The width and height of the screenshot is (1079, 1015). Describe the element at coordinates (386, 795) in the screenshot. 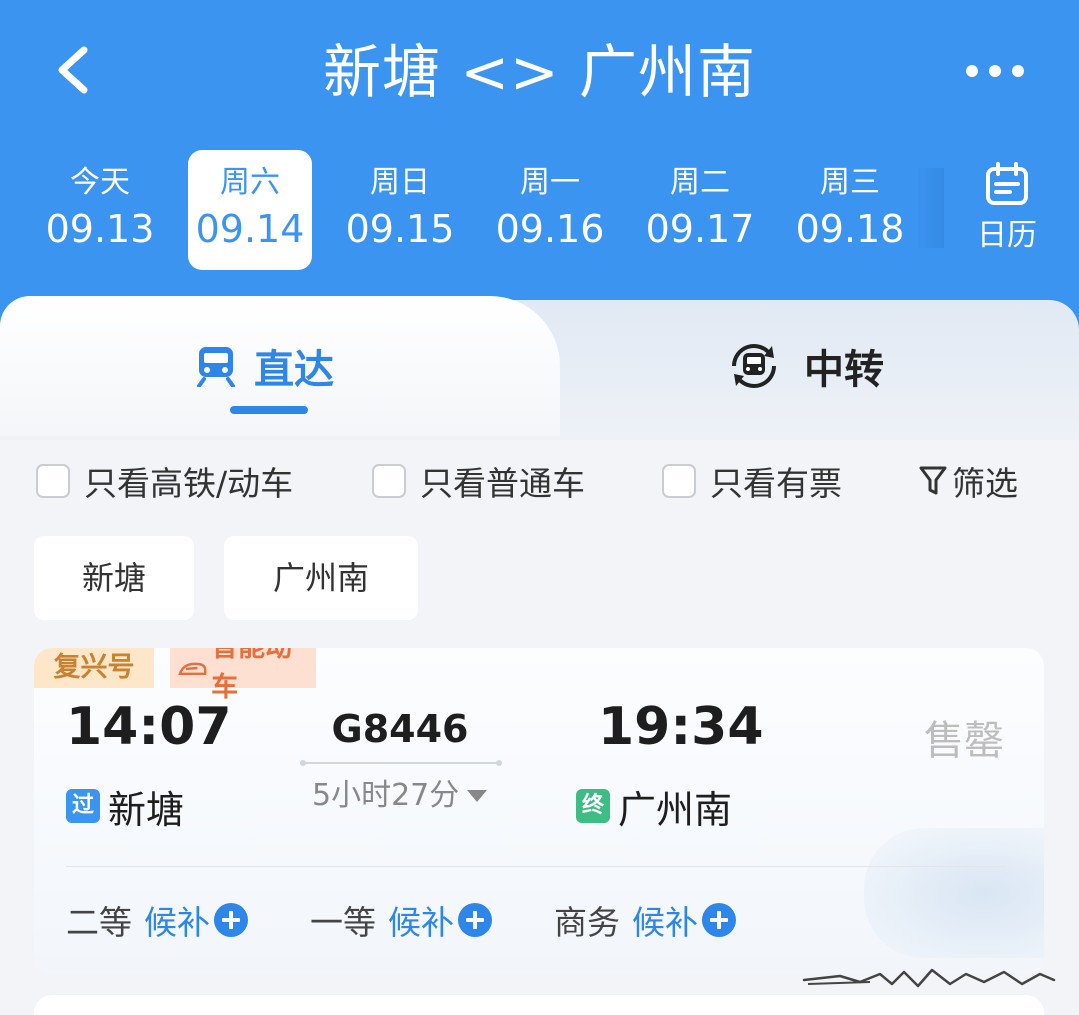

I see `duration-text: 5小时27分` at that location.